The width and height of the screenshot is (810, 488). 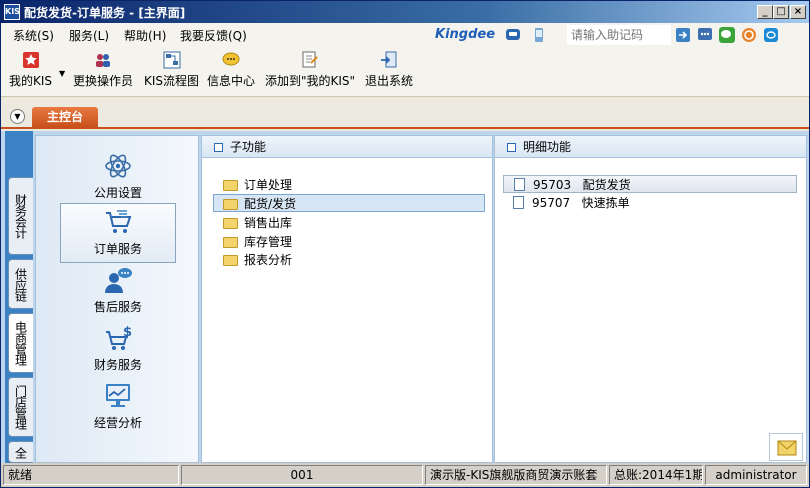 I want to click on title-bar: KIS 配货发货-订单服务 - [主界面] _ □ ×, so click(x=405, y=12).